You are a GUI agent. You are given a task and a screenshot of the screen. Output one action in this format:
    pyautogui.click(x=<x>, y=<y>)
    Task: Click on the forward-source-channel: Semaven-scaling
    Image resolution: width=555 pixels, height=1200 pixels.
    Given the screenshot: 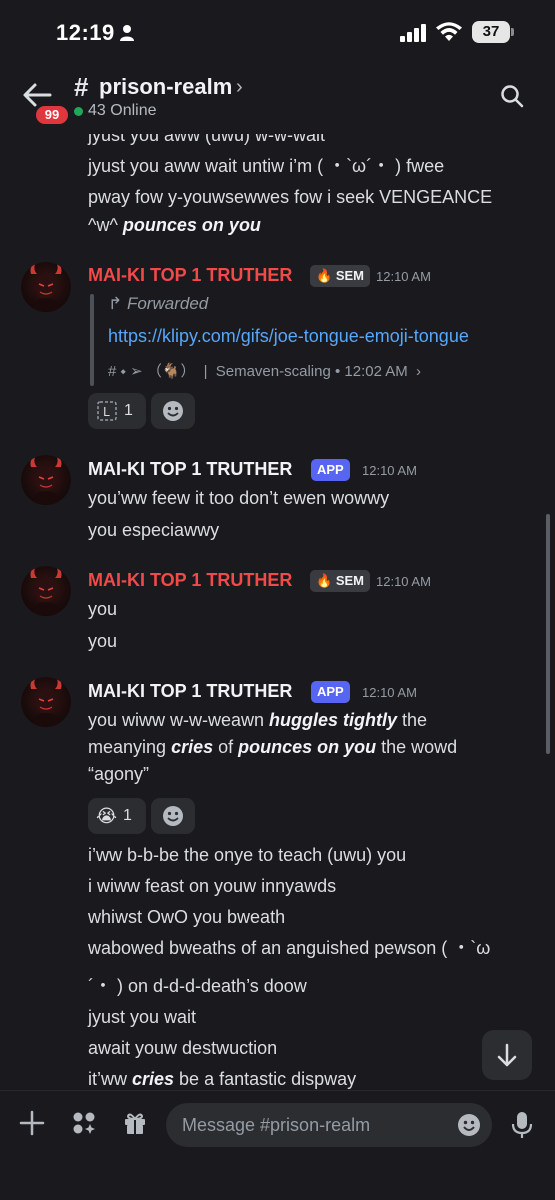 What is the action you would take?
    pyautogui.click(x=273, y=371)
    